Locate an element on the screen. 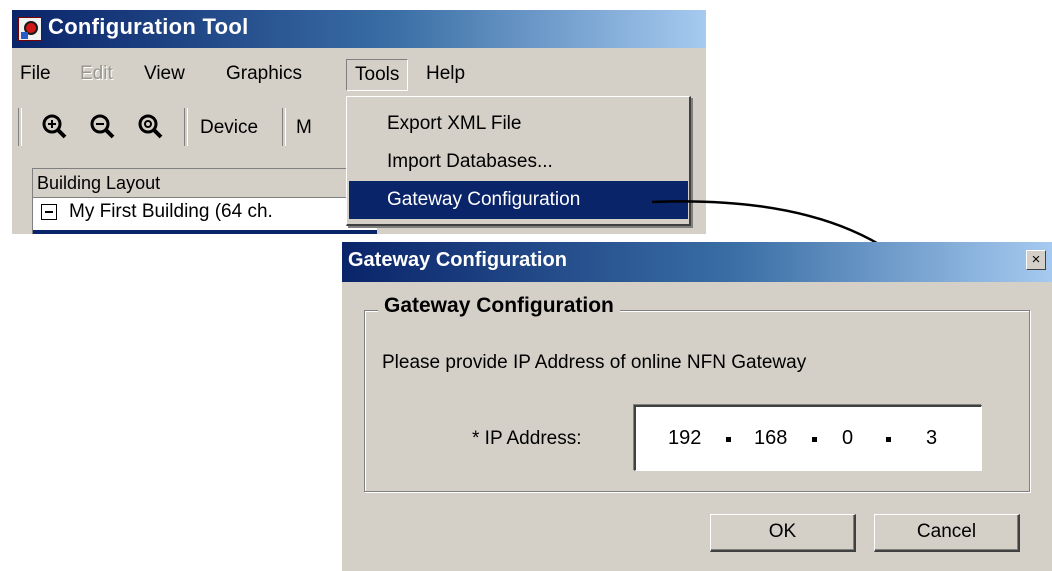 The height and width of the screenshot is (571, 1052). ip-octet-3: 0 is located at coordinates (847, 438).